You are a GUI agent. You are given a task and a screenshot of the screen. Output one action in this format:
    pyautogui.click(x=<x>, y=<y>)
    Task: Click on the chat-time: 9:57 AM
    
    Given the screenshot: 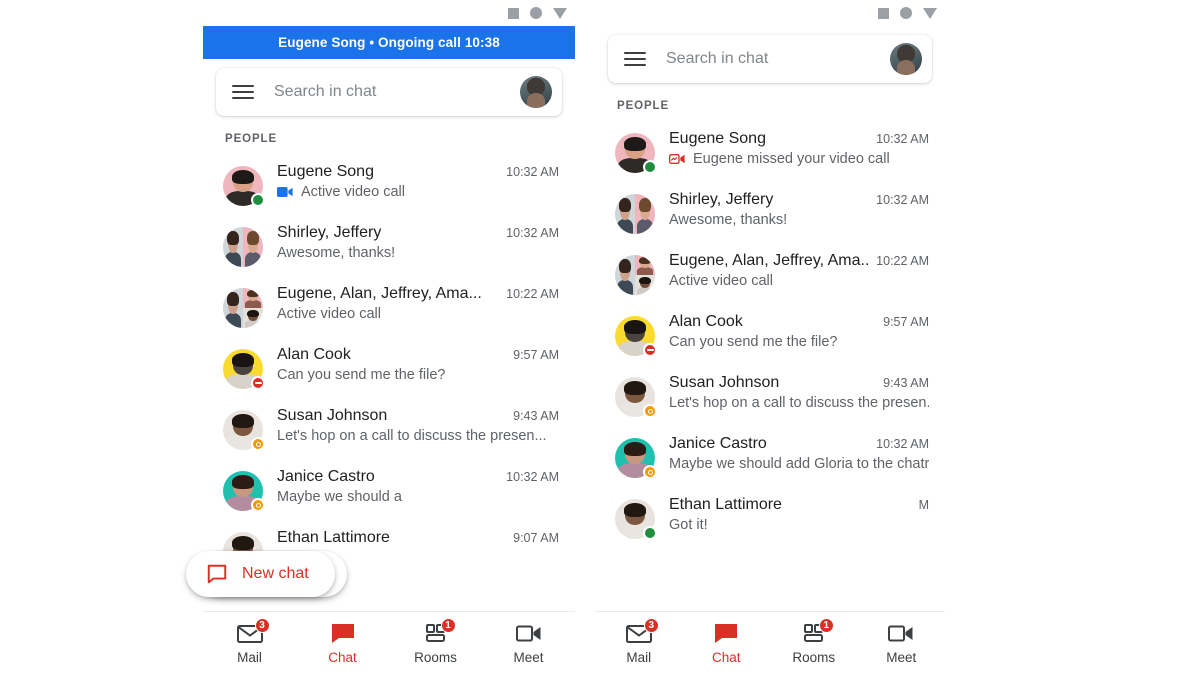 What is the action you would take?
    pyautogui.click(x=536, y=355)
    